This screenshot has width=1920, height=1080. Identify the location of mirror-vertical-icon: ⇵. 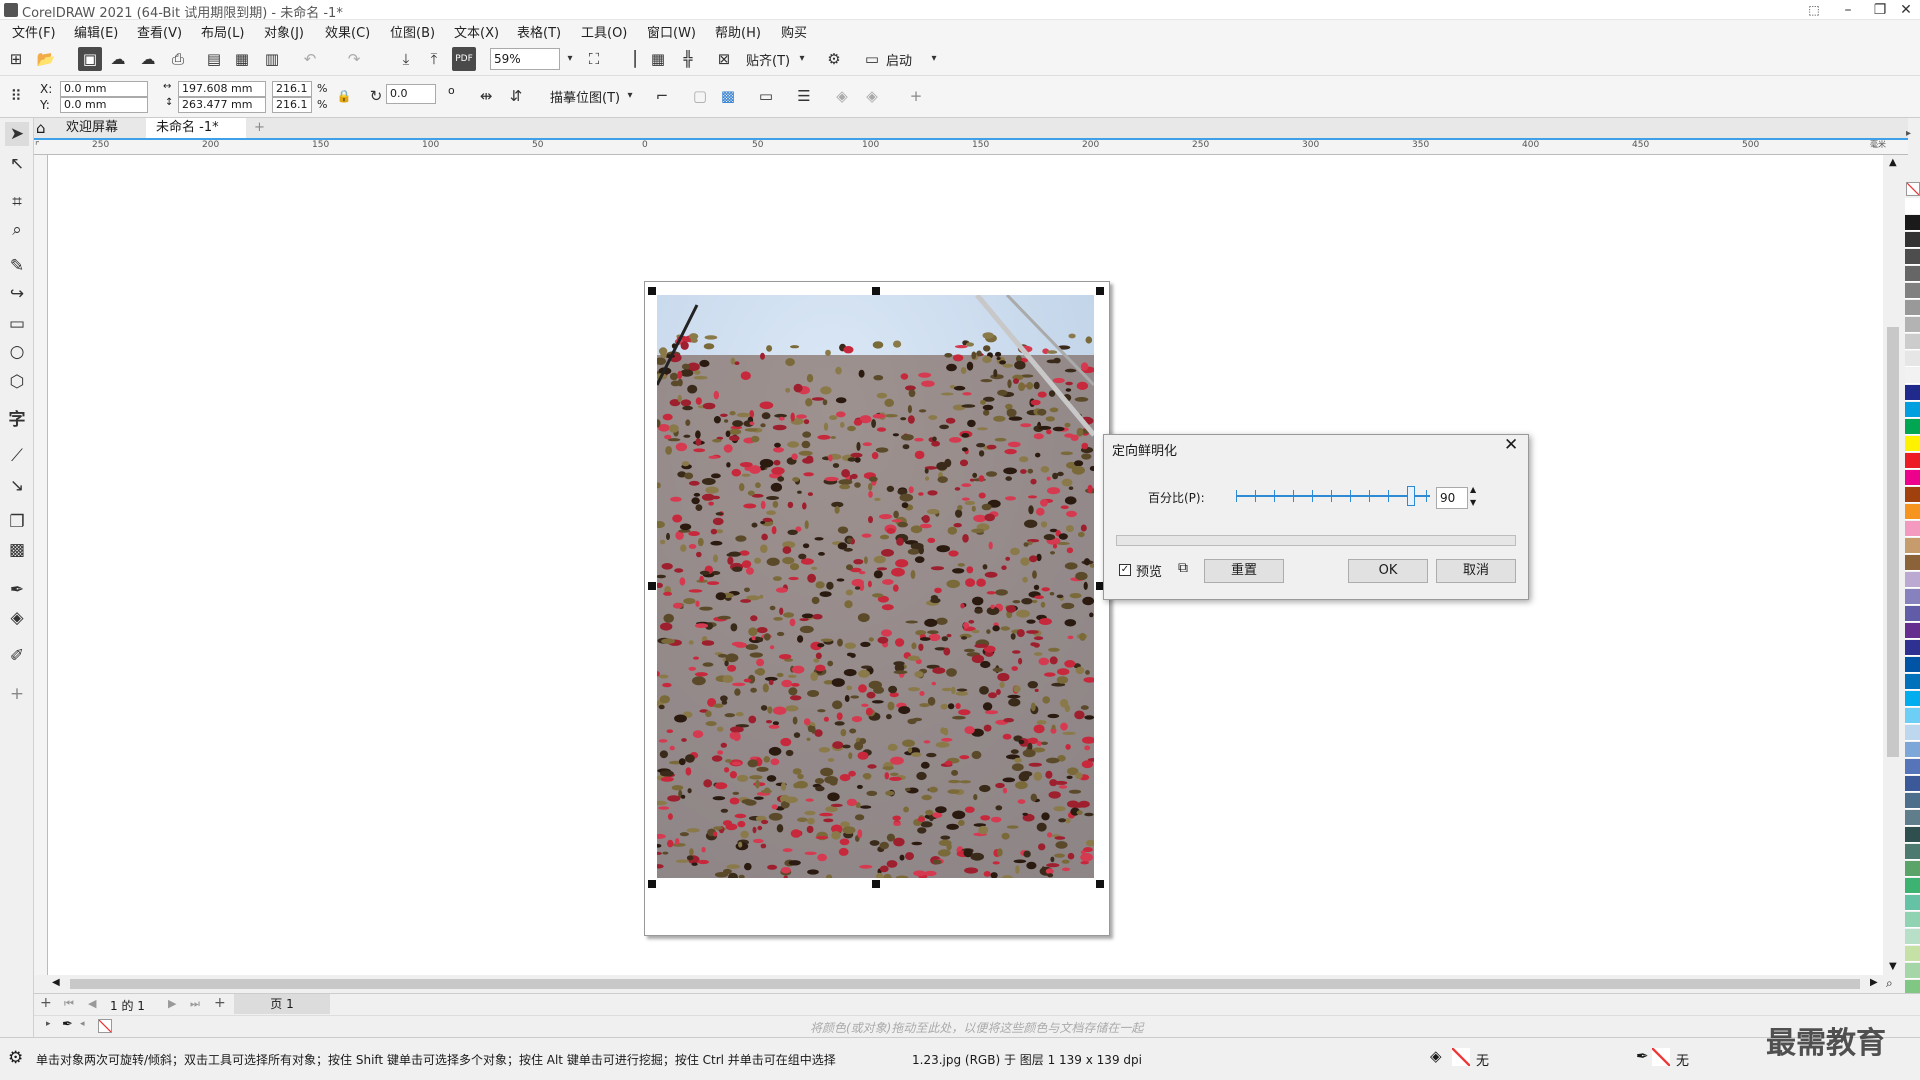
(516, 96).